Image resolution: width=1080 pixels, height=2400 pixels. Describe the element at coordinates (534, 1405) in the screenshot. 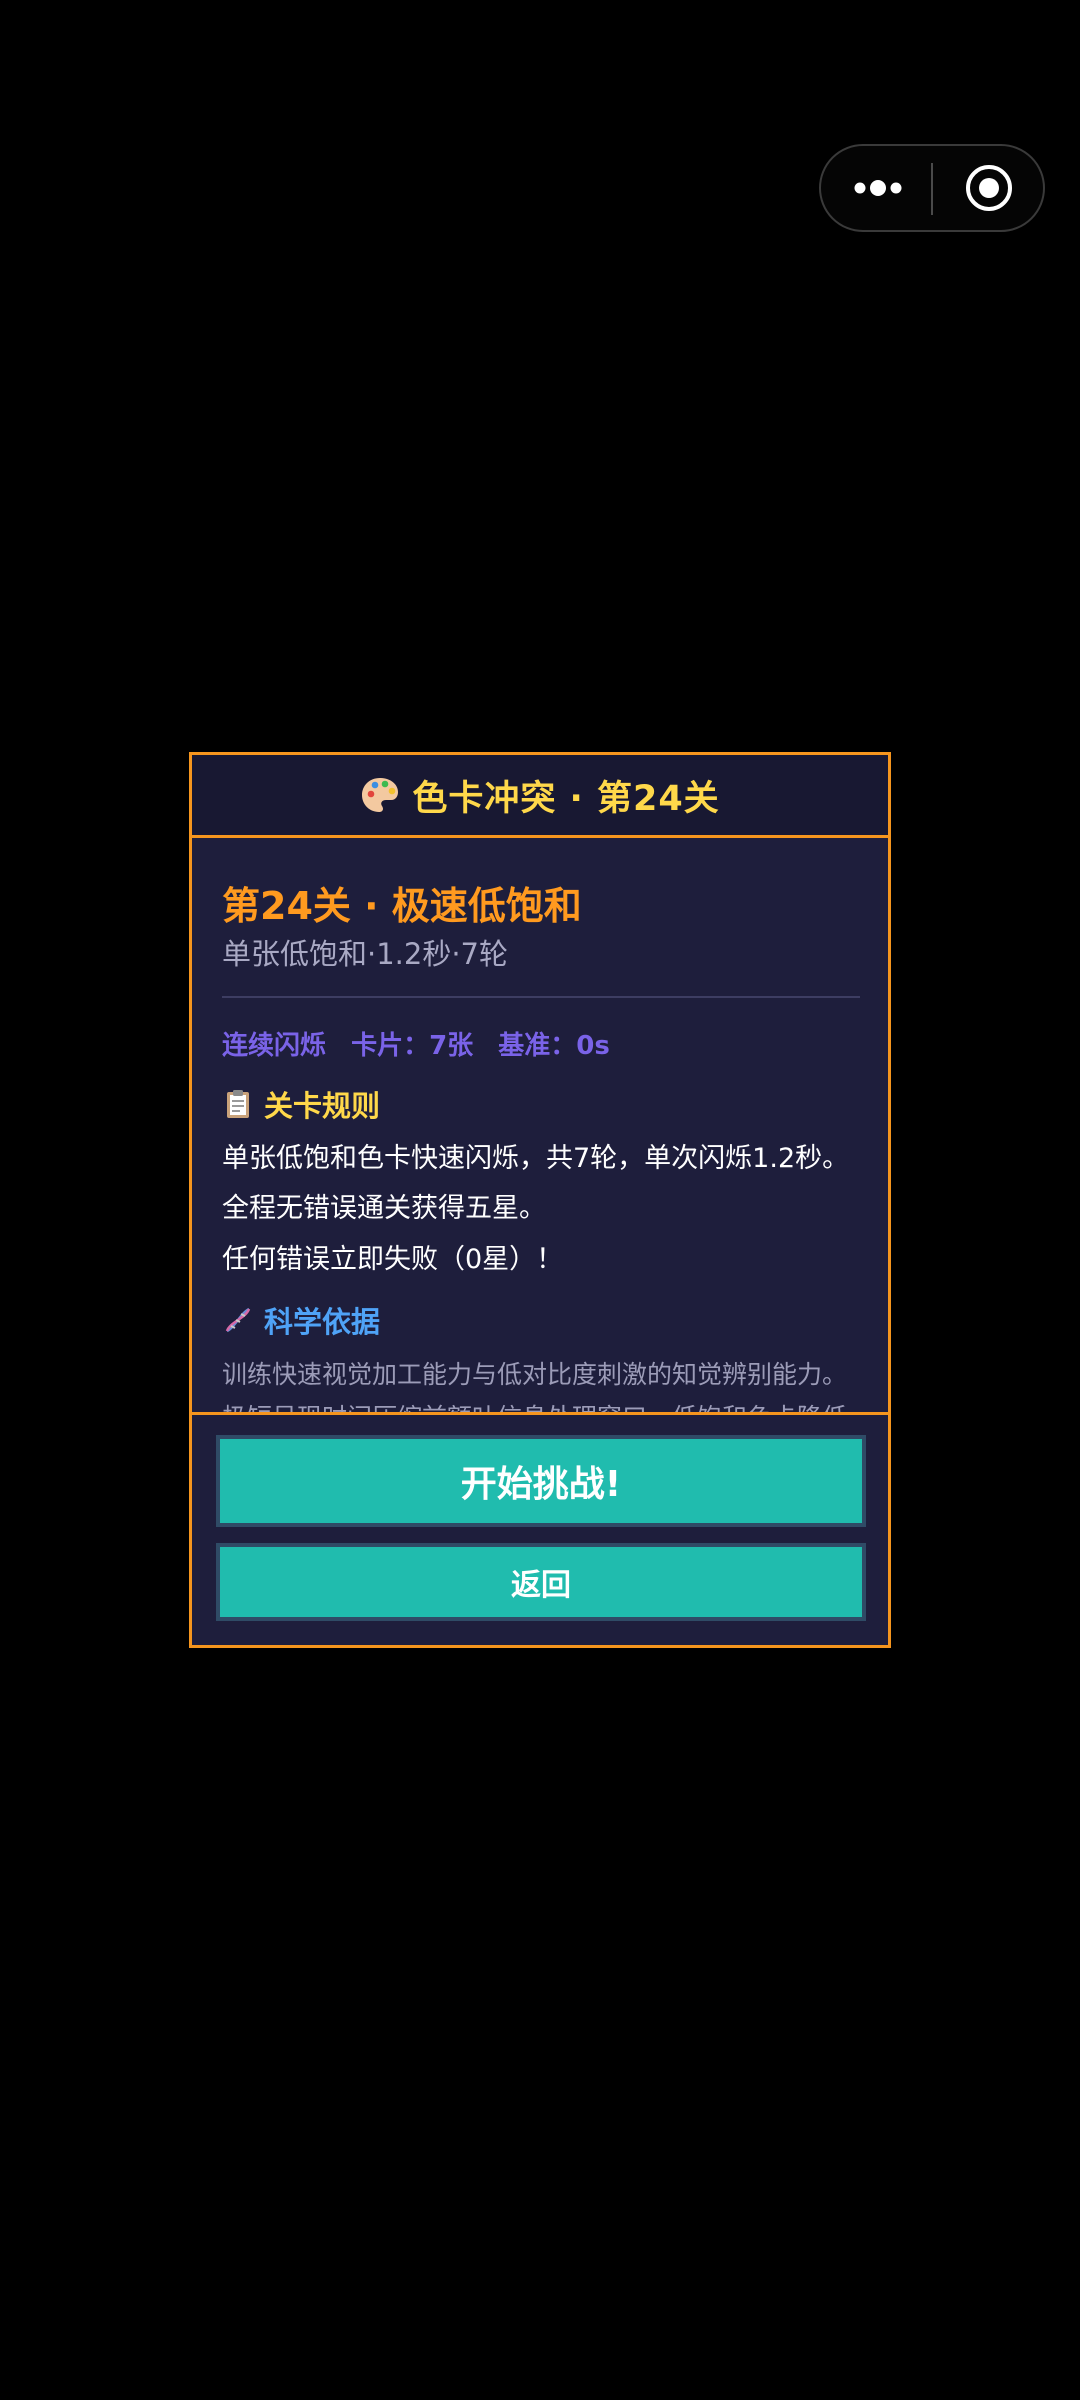

I see `science-line-2: 极短呈现时间压缩前额叶信息处理窗口，低饱和色卡降低` at that location.